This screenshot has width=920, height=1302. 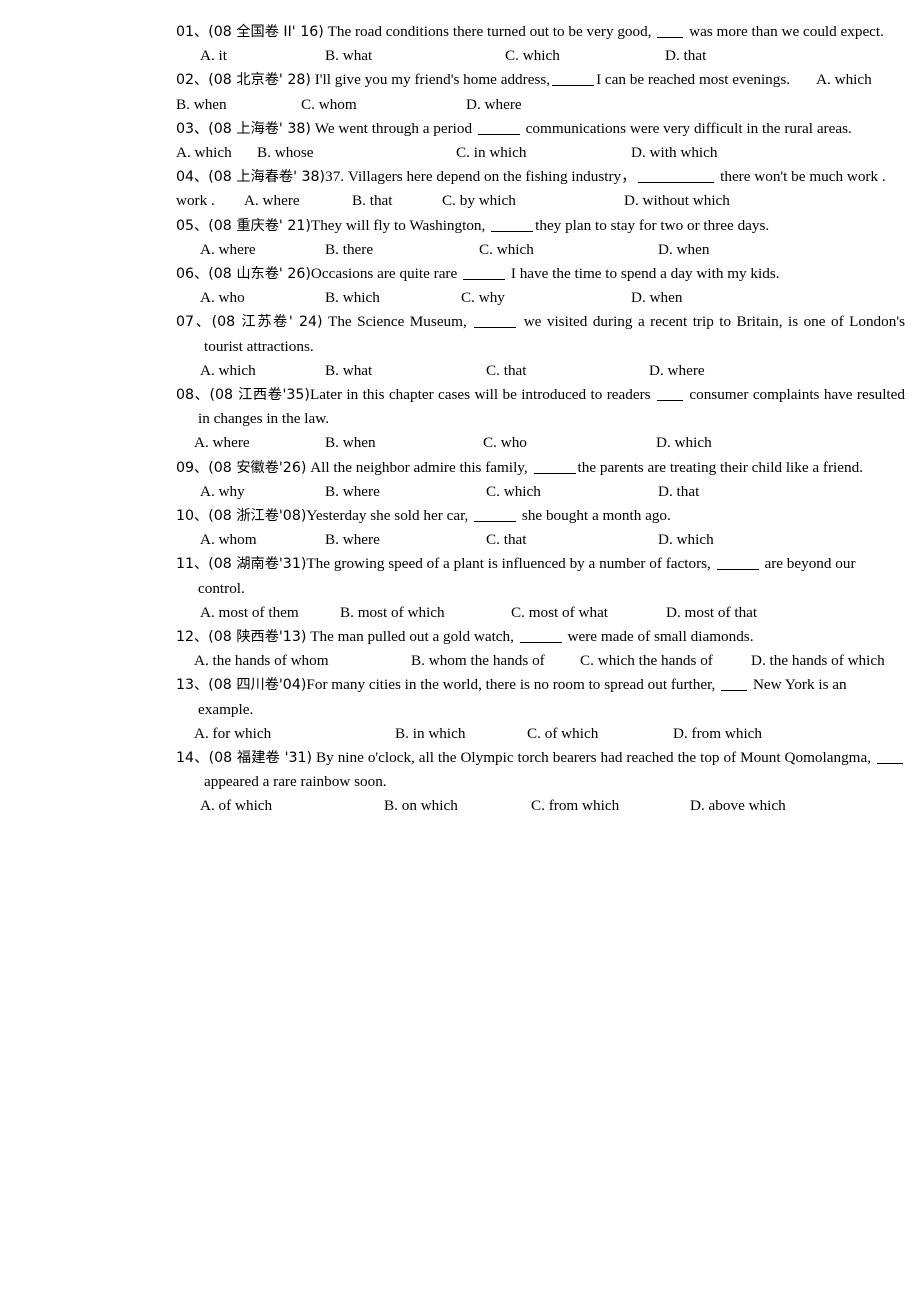 I want to click on option-04-b: B. that, so click(x=372, y=201).